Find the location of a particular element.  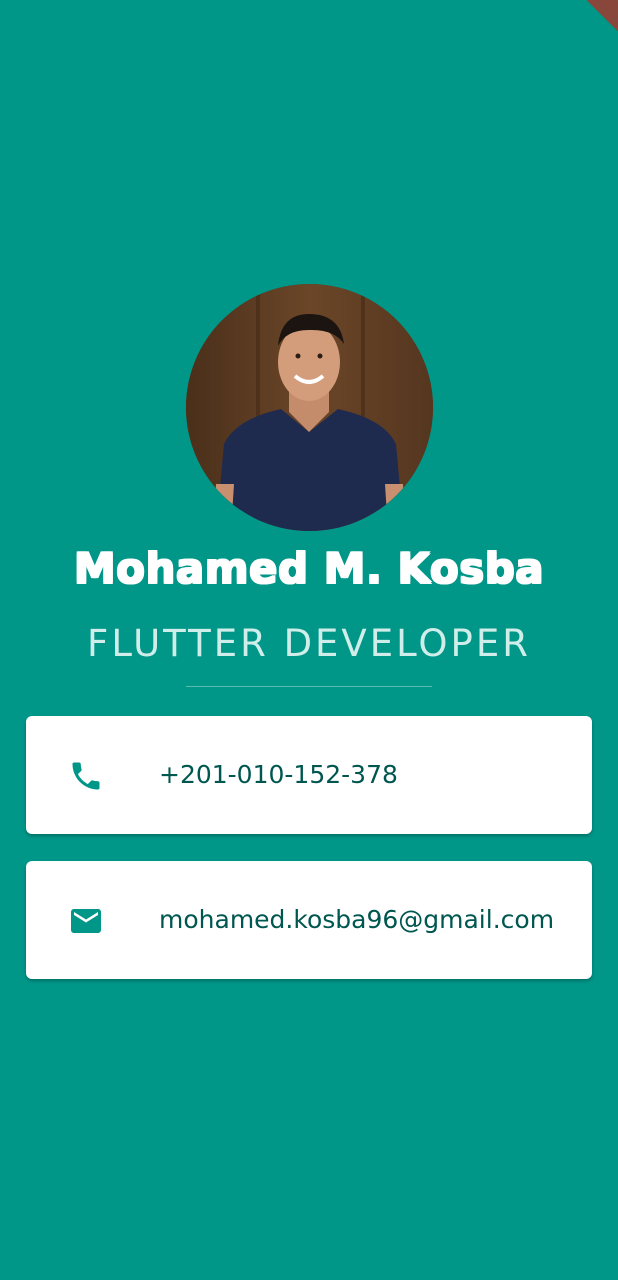

divider is located at coordinates (309, 686).